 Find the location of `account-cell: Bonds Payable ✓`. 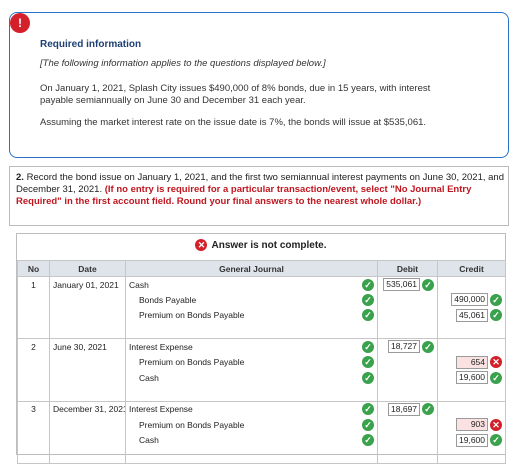

account-cell: Bonds Payable ✓ is located at coordinates (251, 300).